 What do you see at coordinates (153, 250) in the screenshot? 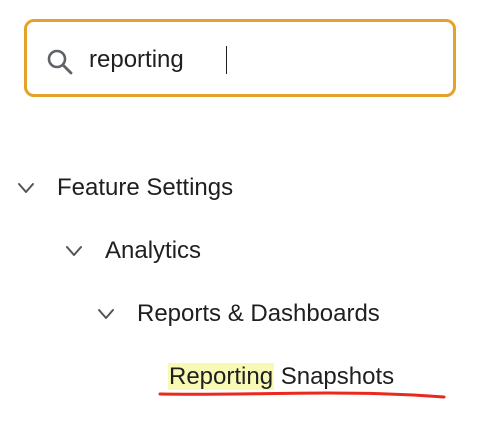
I see `tree-item-label: Analytics` at bounding box center [153, 250].